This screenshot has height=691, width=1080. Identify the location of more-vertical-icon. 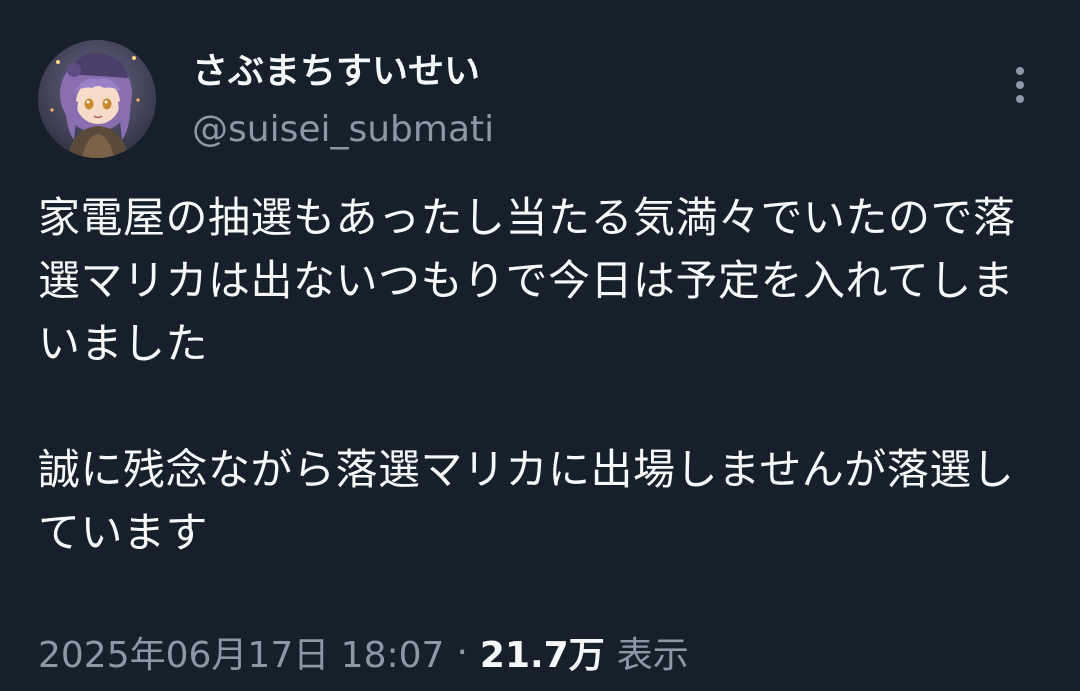
(1020, 85).